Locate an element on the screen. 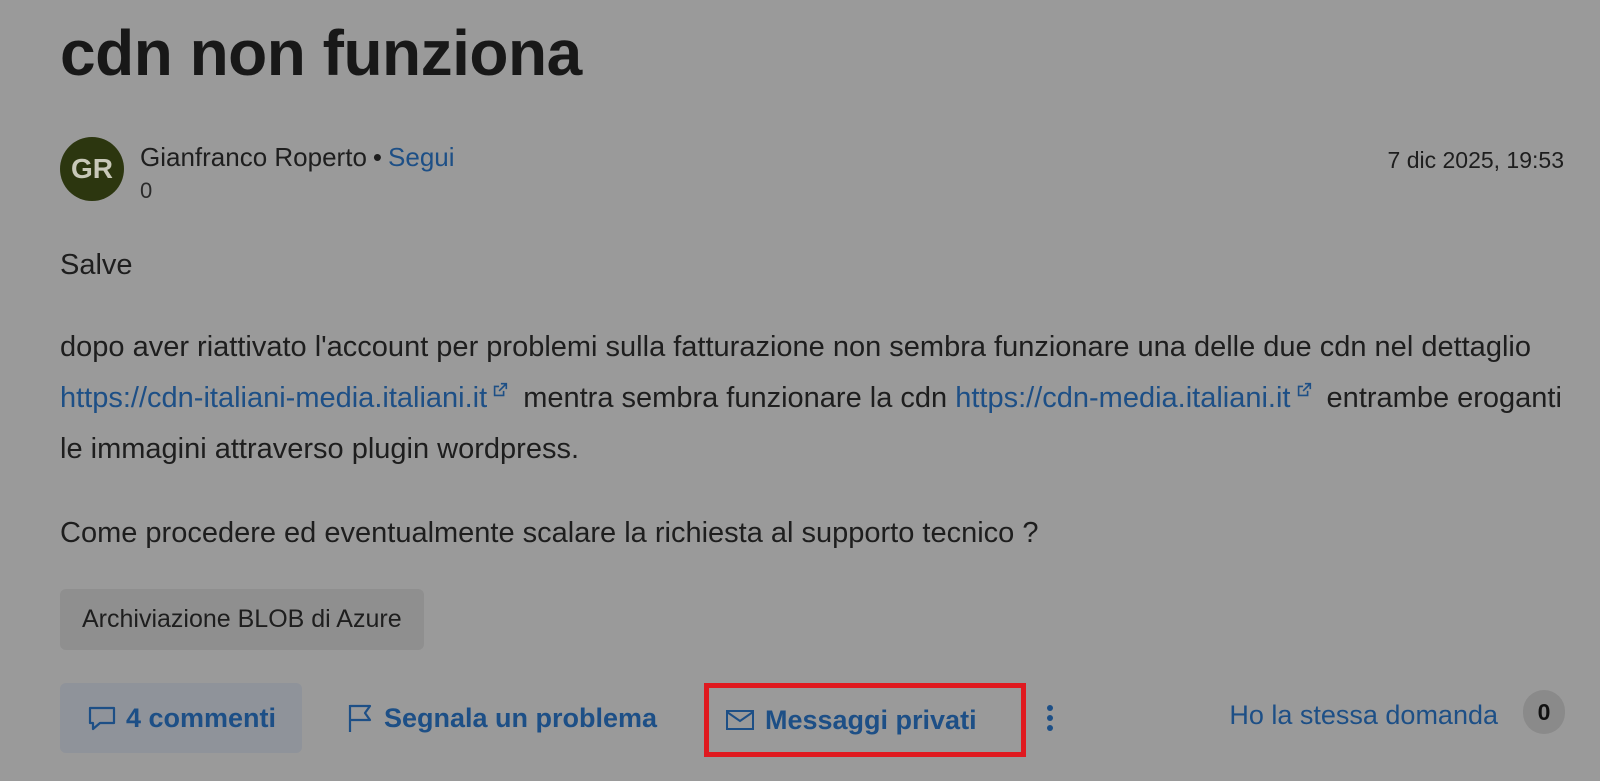 The width and height of the screenshot is (1600, 781). post-greeting: Salve is located at coordinates (96, 265).